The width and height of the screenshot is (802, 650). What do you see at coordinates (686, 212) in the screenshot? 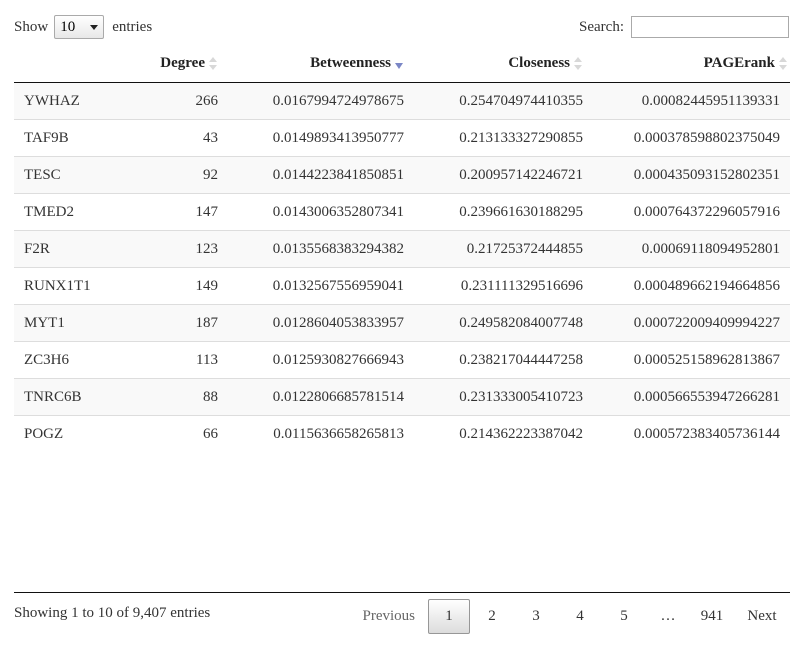
I see `cell-pagerank: 0.000764372296057916` at bounding box center [686, 212].